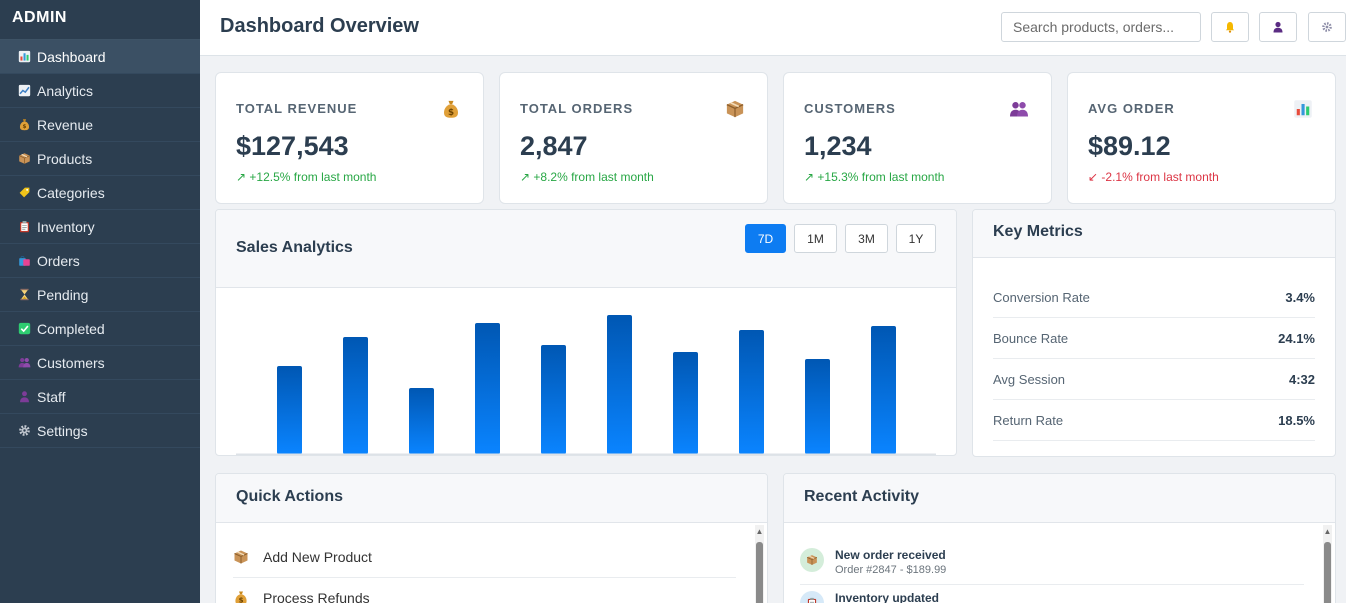  What do you see at coordinates (1154, 448) in the screenshot?
I see `metric-row: Cart Abandon 68.2%` at bounding box center [1154, 448].